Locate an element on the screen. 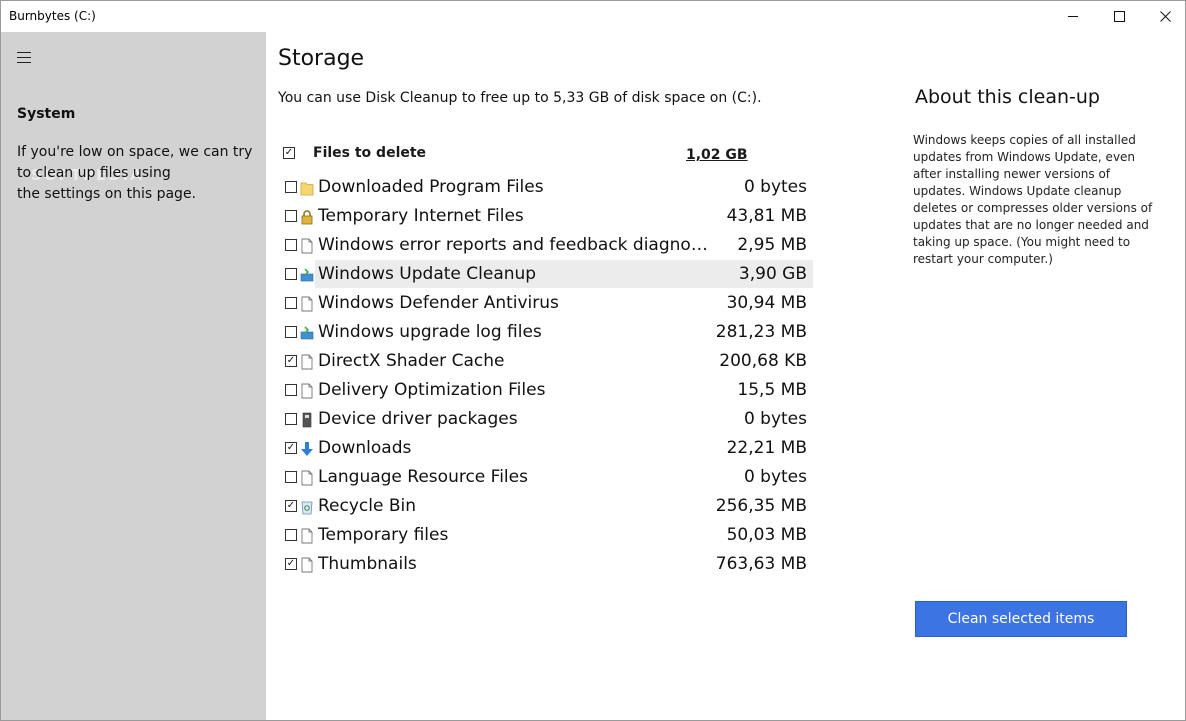  file-row: Windows upgrade log files 281,23 MB is located at coordinates (548, 332).